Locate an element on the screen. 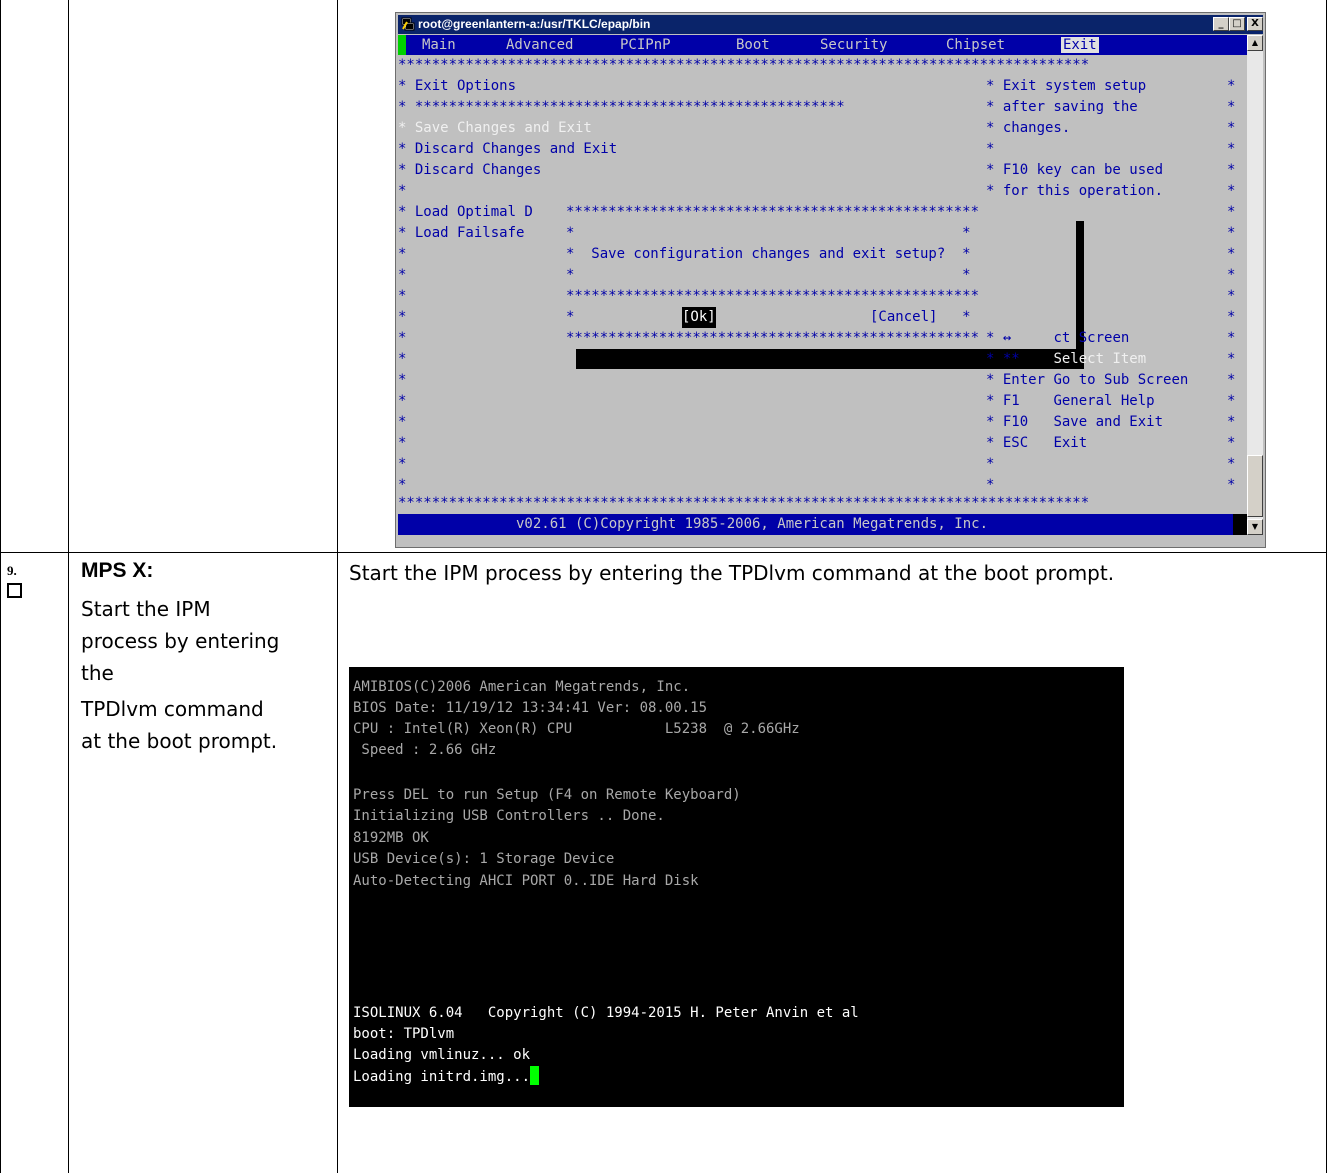 This screenshot has height=1173, width=1328. table-row-divider is located at coordinates (663, 552).